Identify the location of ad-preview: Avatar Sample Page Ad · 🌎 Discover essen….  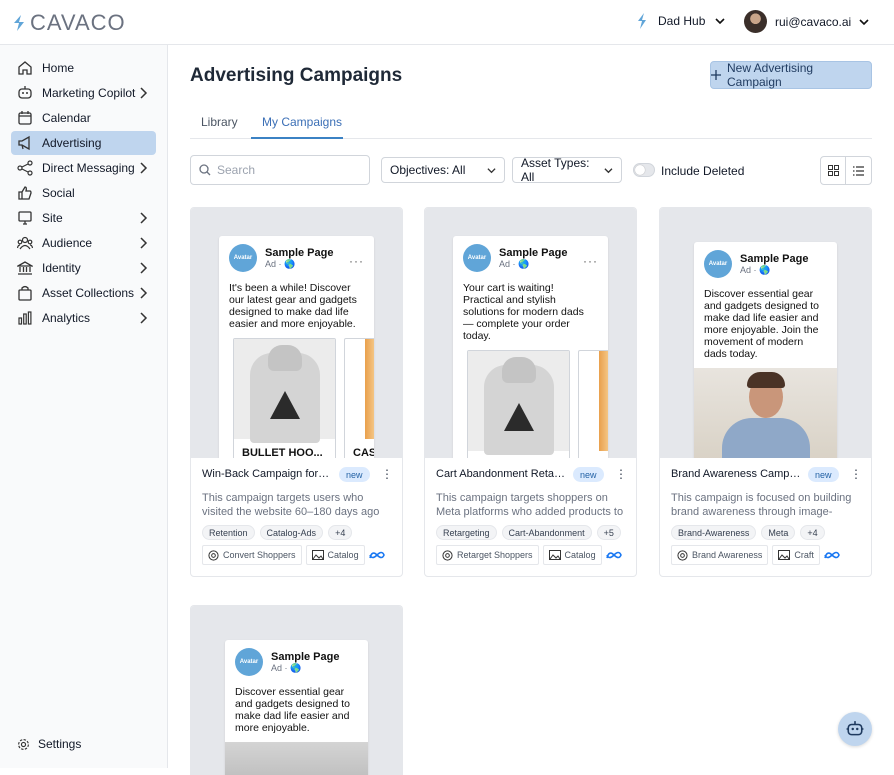
(765, 333).